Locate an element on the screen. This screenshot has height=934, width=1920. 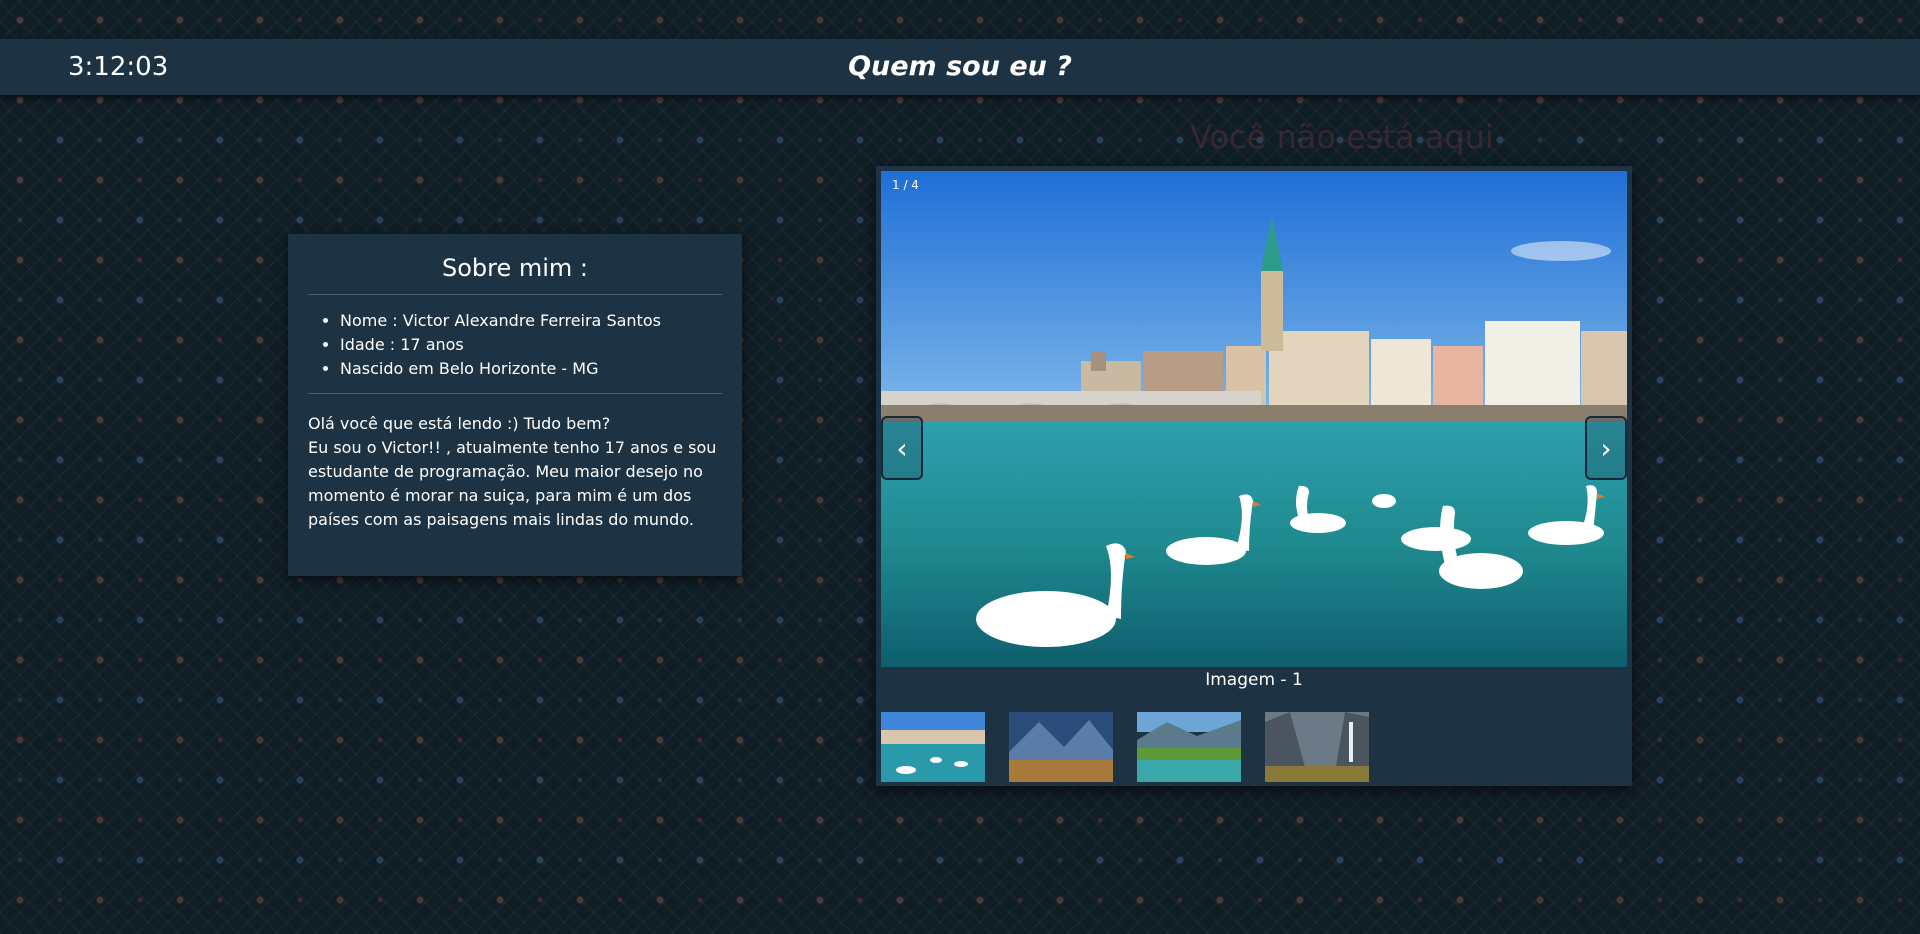
about-divider-bottom is located at coordinates (515, 393).